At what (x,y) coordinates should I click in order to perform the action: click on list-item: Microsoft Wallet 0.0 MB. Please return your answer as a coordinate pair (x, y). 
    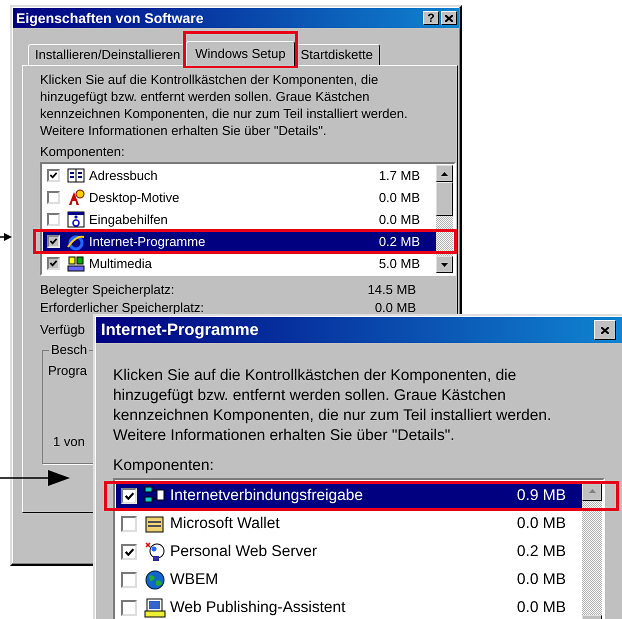
    Looking at the image, I should click on (349, 524).